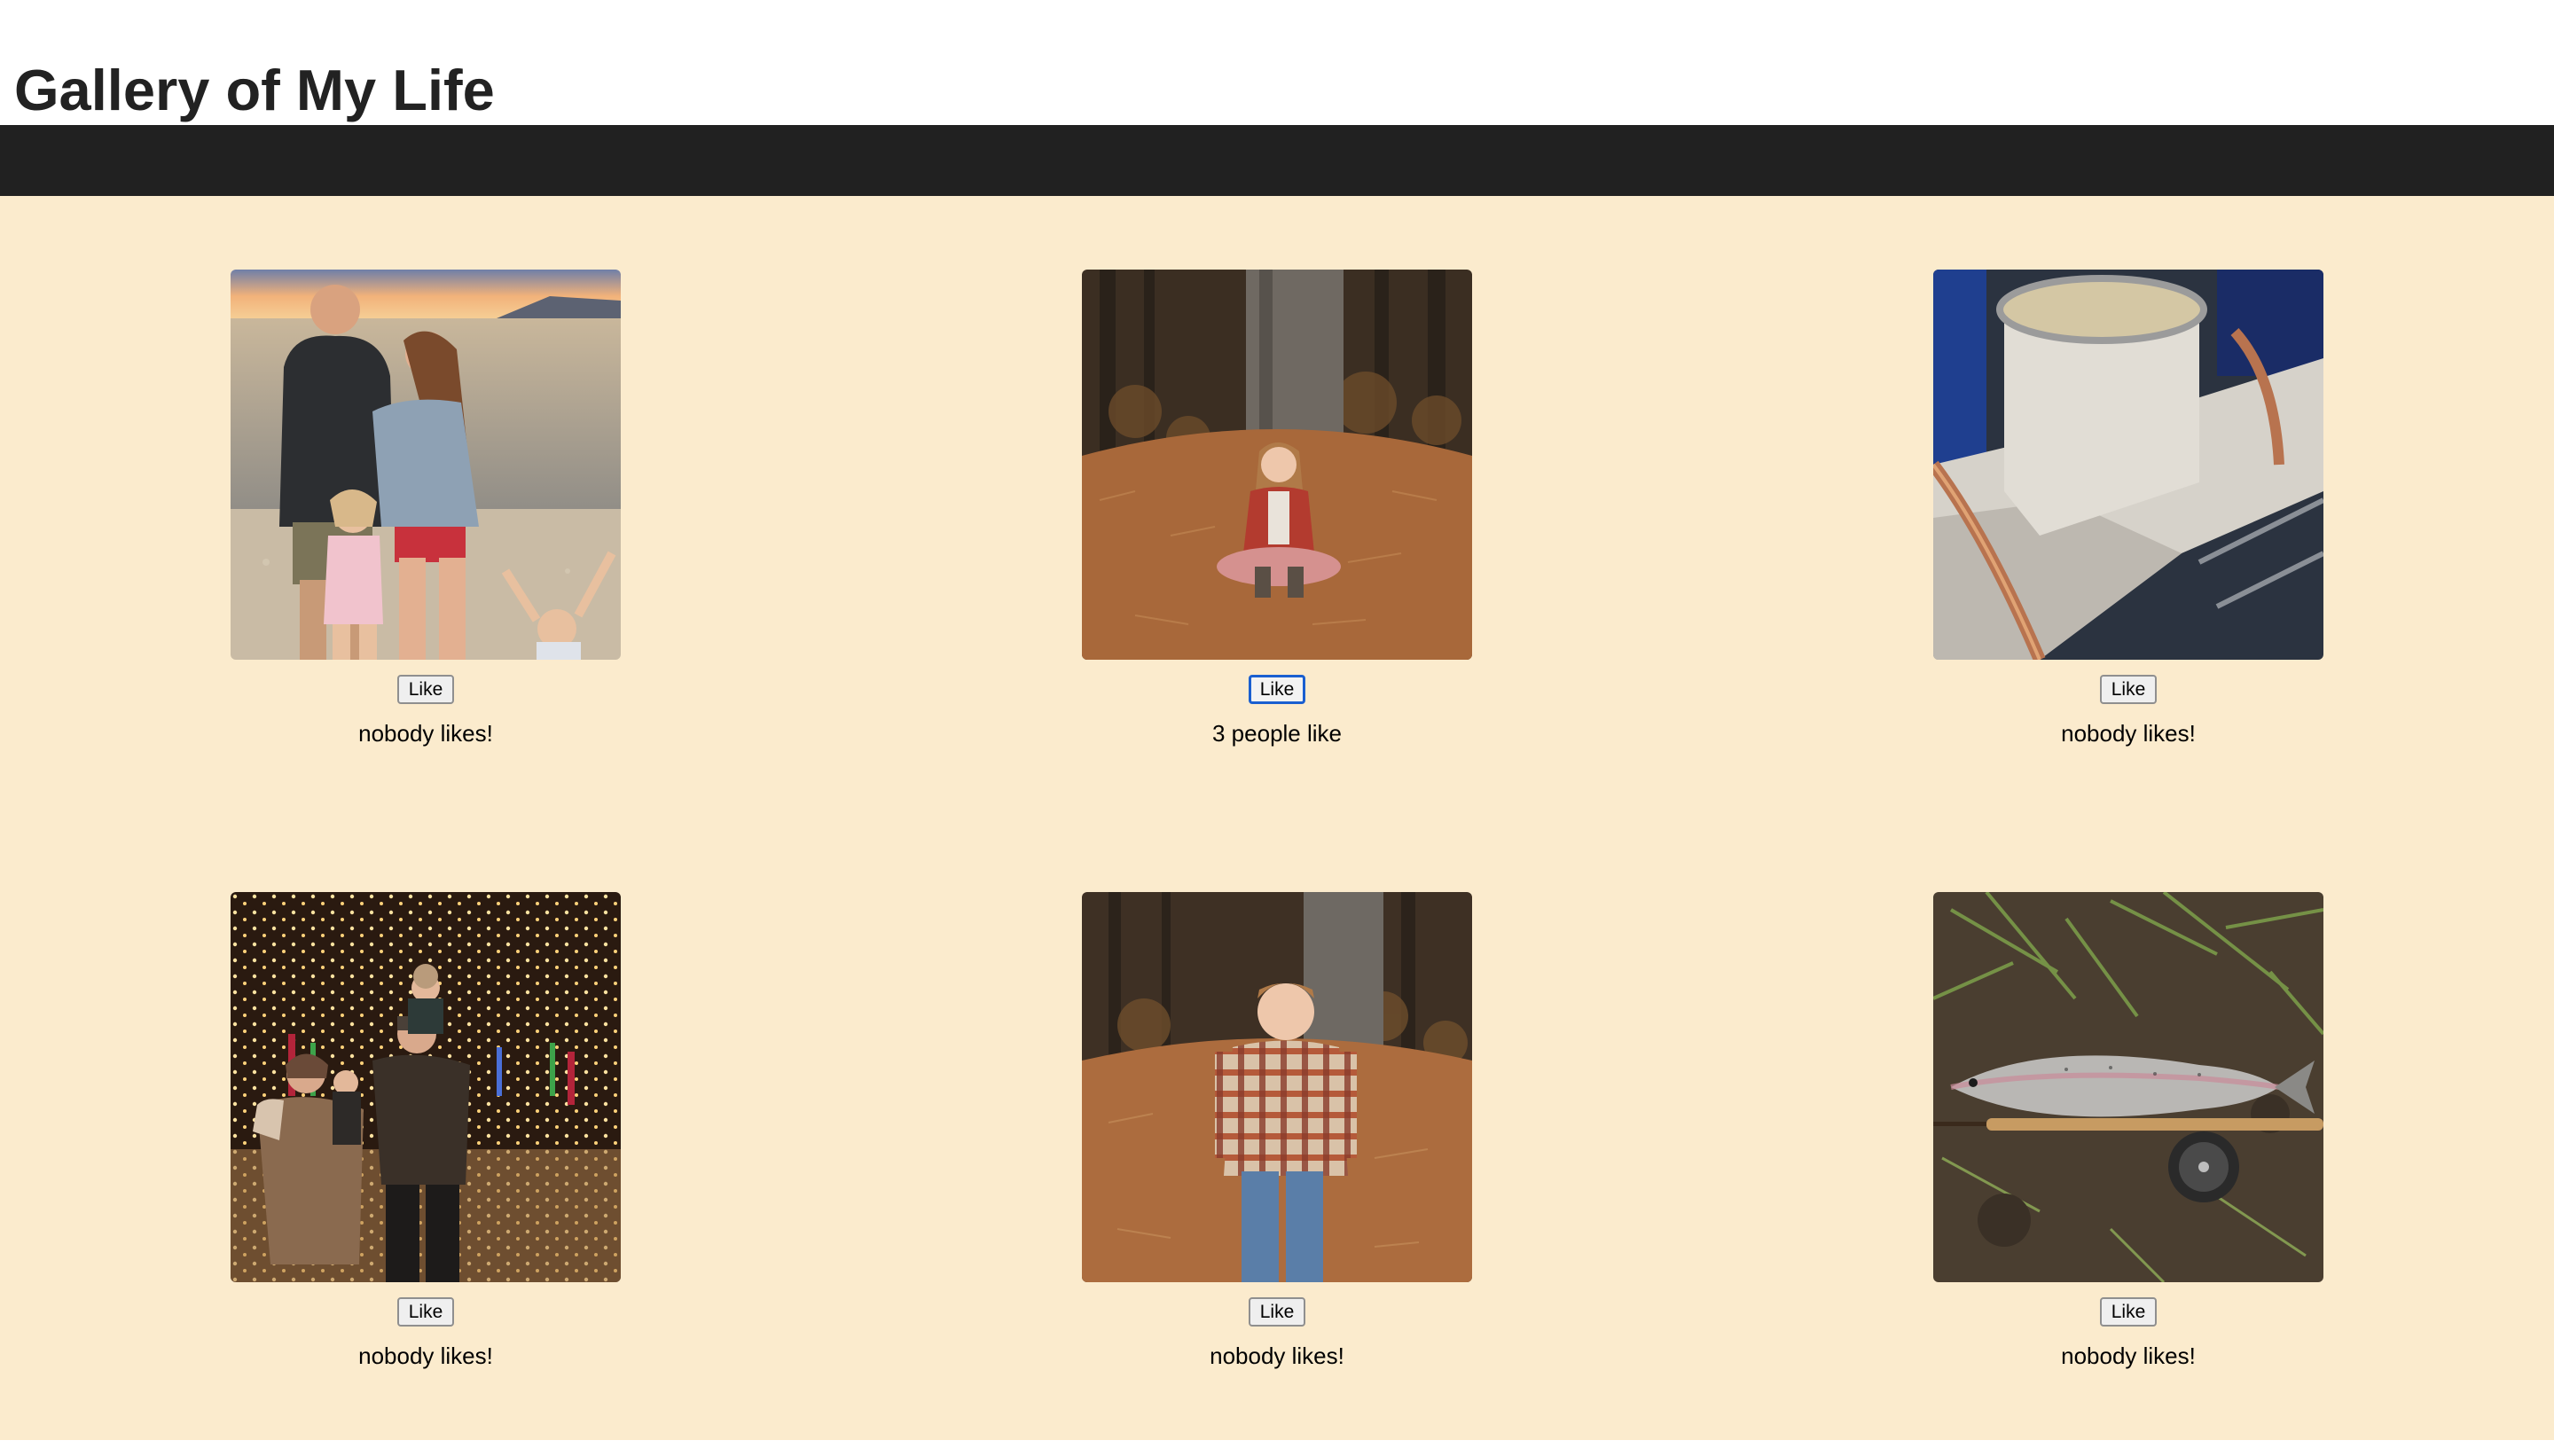 This screenshot has width=2554, height=1456. I want to click on likes-count-text: 3 people like, so click(1277, 733).